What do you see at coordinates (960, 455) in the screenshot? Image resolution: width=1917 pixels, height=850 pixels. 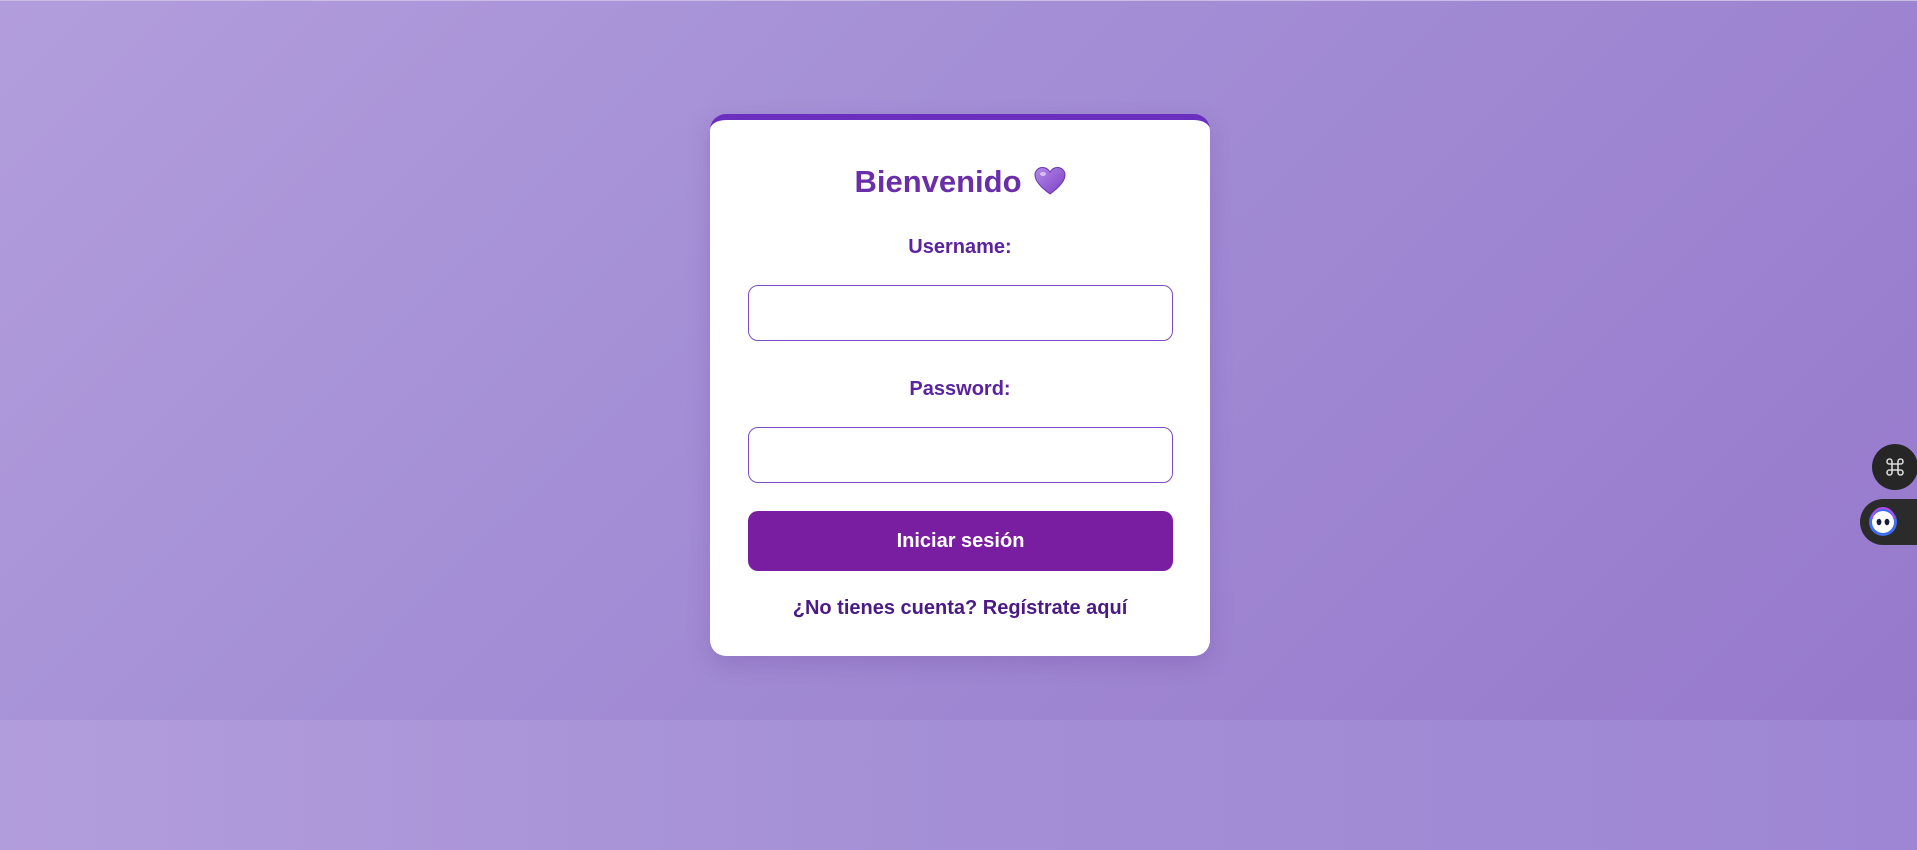 I see `password-input` at bounding box center [960, 455].